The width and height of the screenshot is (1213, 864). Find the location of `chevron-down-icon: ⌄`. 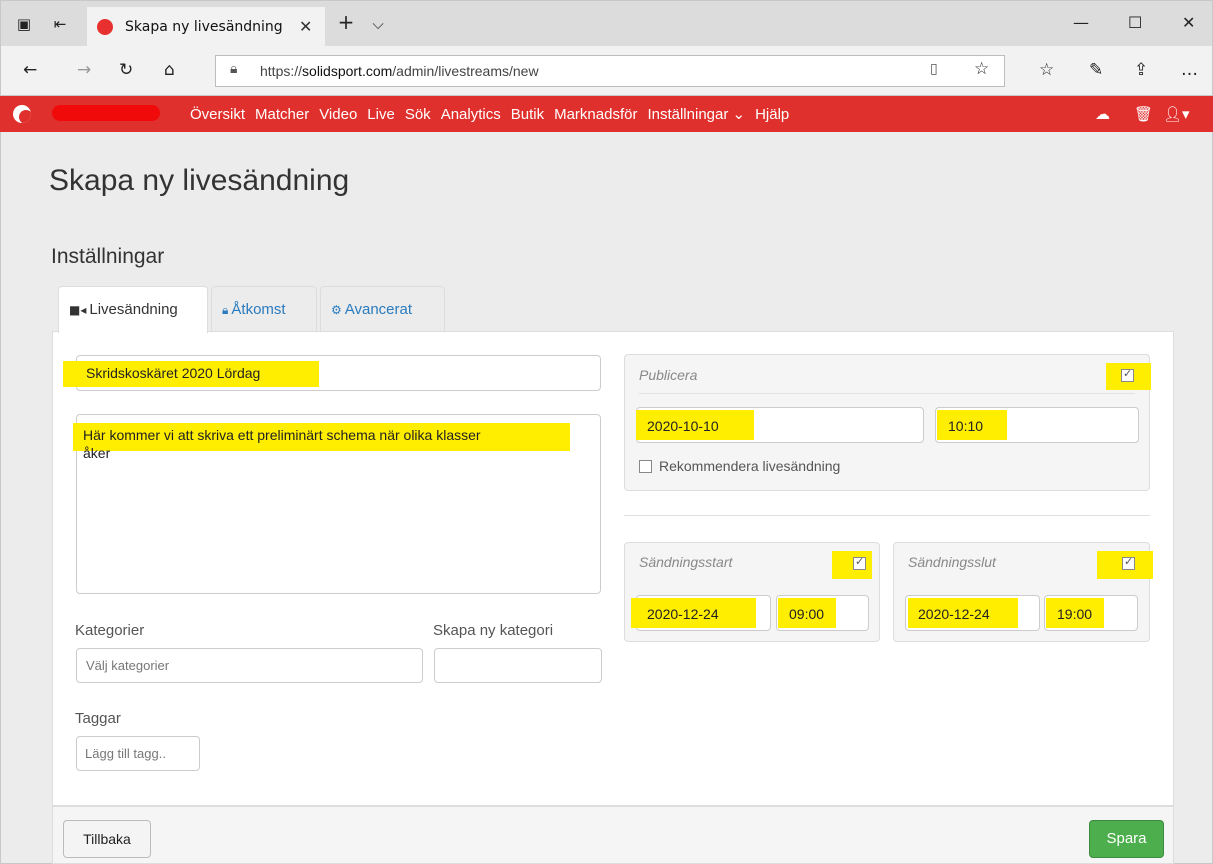

chevron-down-icon: ⌄ is located at coordinates (739, 114).